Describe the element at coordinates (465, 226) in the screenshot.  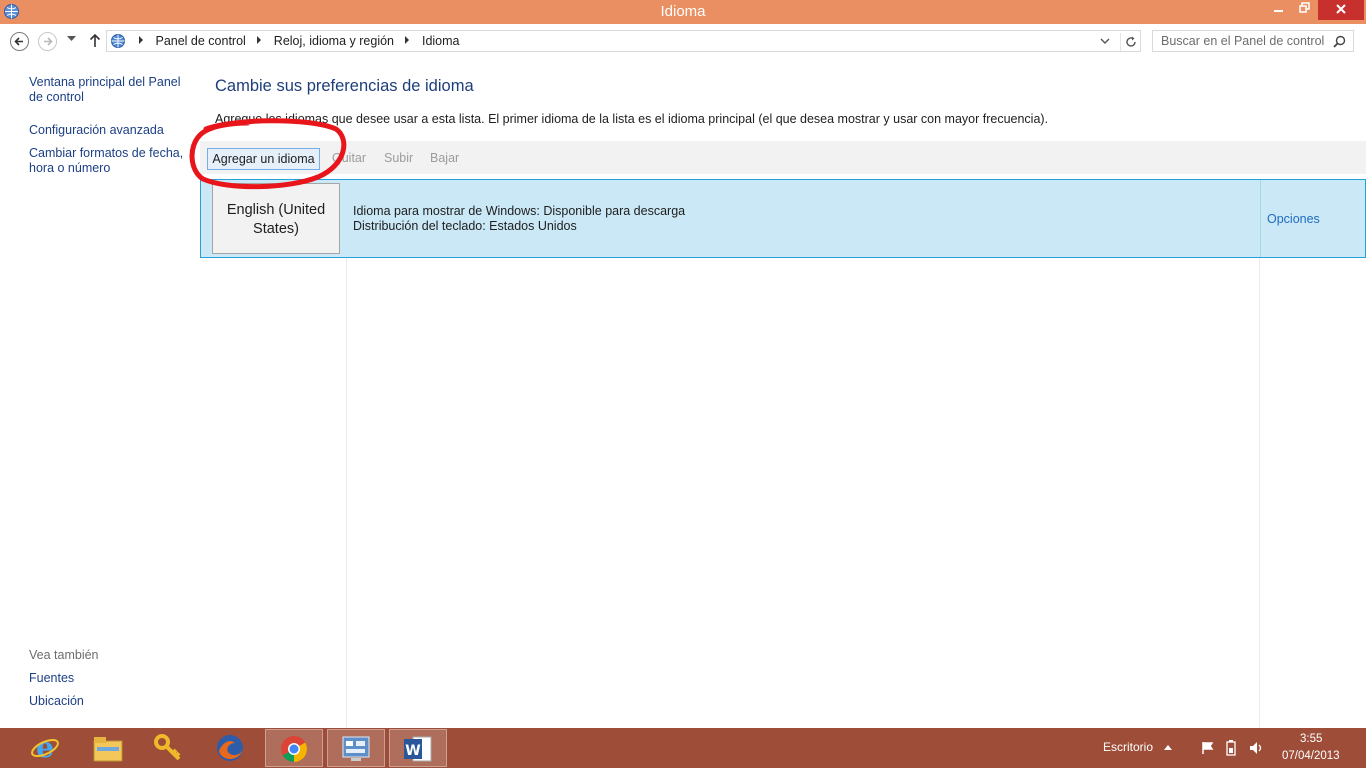
I see `language-keyboard-info: Distribución del teclado: Estados Unidos` at that location.